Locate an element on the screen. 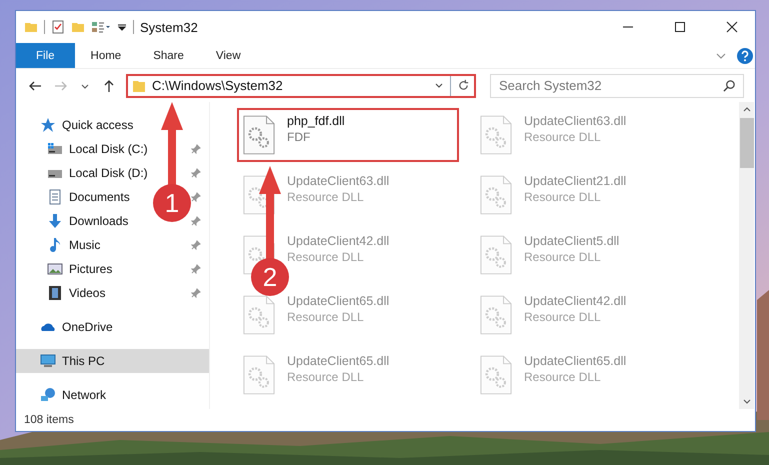 This screenshot has height=465, width=769. up-icon is located at coordinates (109, 85).